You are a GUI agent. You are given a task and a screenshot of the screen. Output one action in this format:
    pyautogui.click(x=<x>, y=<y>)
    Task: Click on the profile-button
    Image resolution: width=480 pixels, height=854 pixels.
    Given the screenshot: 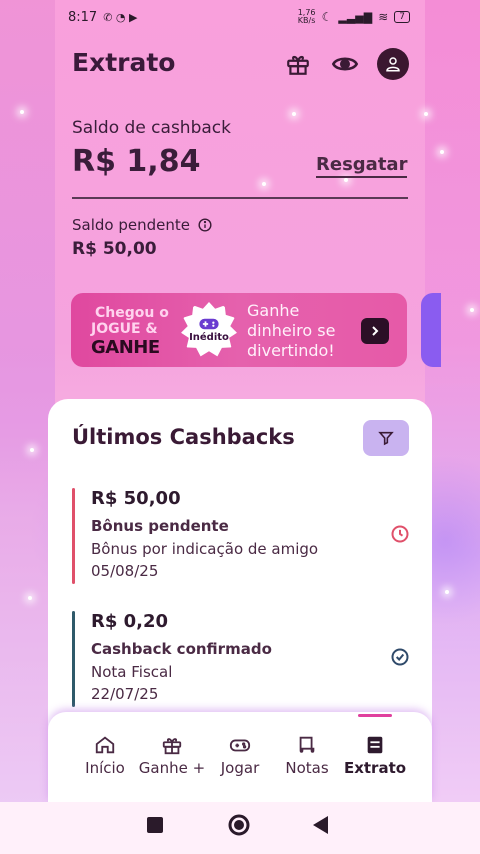 What is the action you would take?
    pyautogui.click(x=393, y=64)
    